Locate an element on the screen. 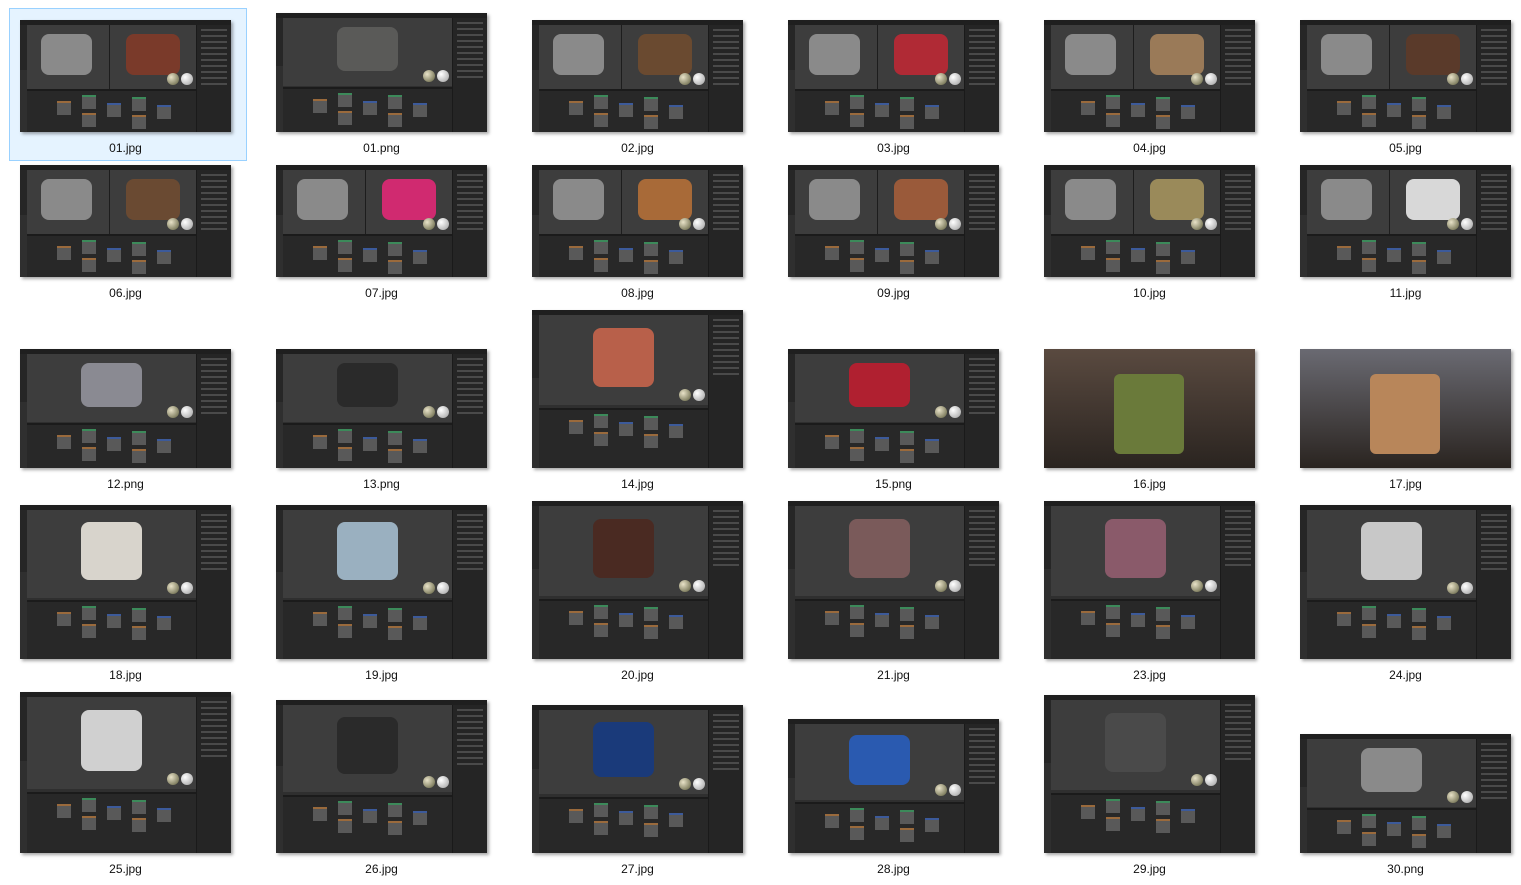 The width and height of the screenshot is (1521, 885). file-name-label: 06.jpg is located at coordinates (125, 293).